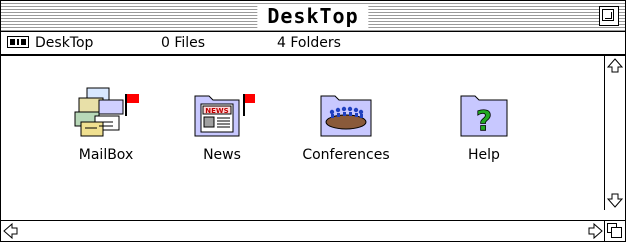  Describe the element at coordinates (106, 112) in the screenshot. I see `mailbox-folder-icon` at that location.